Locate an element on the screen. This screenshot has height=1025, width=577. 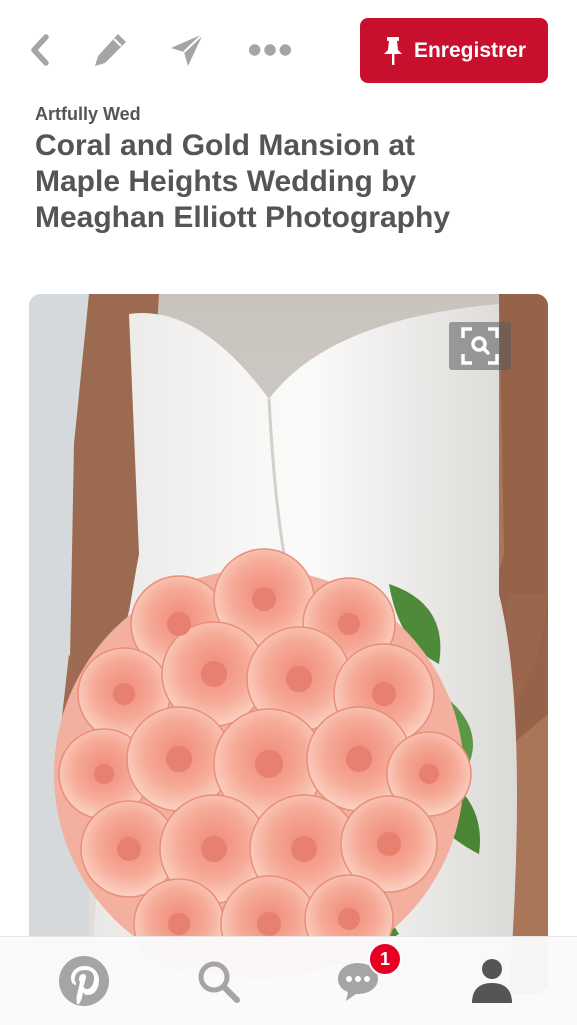
pencil-icon is located at coordinates (110, 50).